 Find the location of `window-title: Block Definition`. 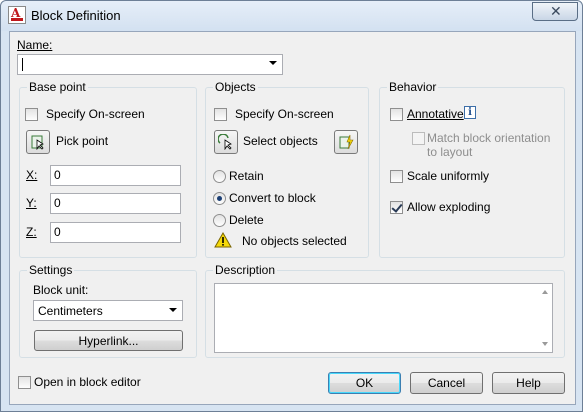

window-title: Block Definition is located at coordinates (76, 15).